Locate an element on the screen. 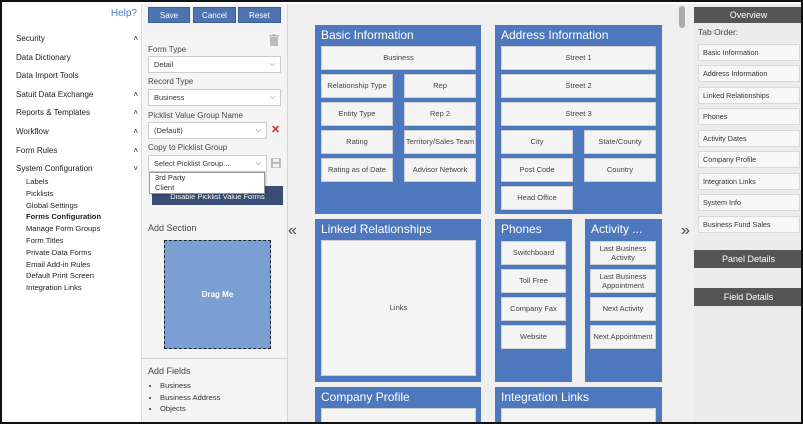 This screenshot has height=424, width=803. dropdown-option-client: Client is located at coordinates (207, 188).